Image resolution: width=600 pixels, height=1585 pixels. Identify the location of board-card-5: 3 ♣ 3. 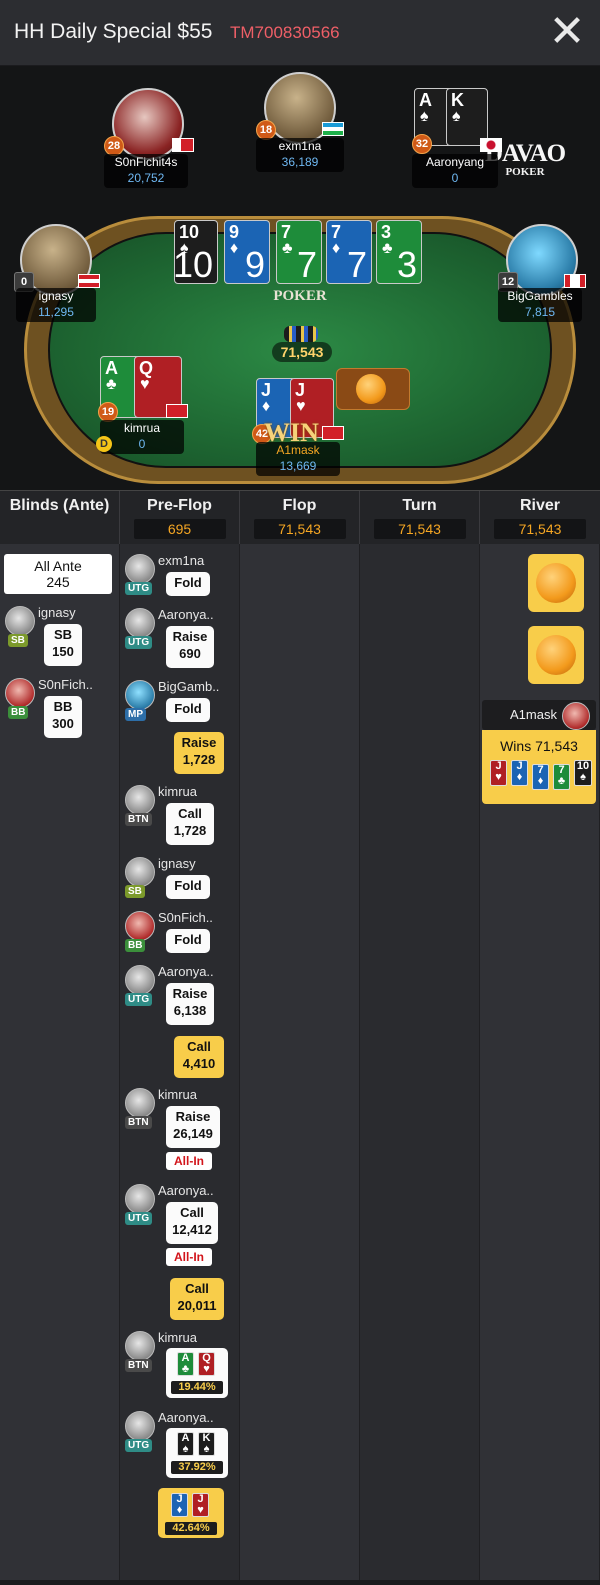
(399, 252).